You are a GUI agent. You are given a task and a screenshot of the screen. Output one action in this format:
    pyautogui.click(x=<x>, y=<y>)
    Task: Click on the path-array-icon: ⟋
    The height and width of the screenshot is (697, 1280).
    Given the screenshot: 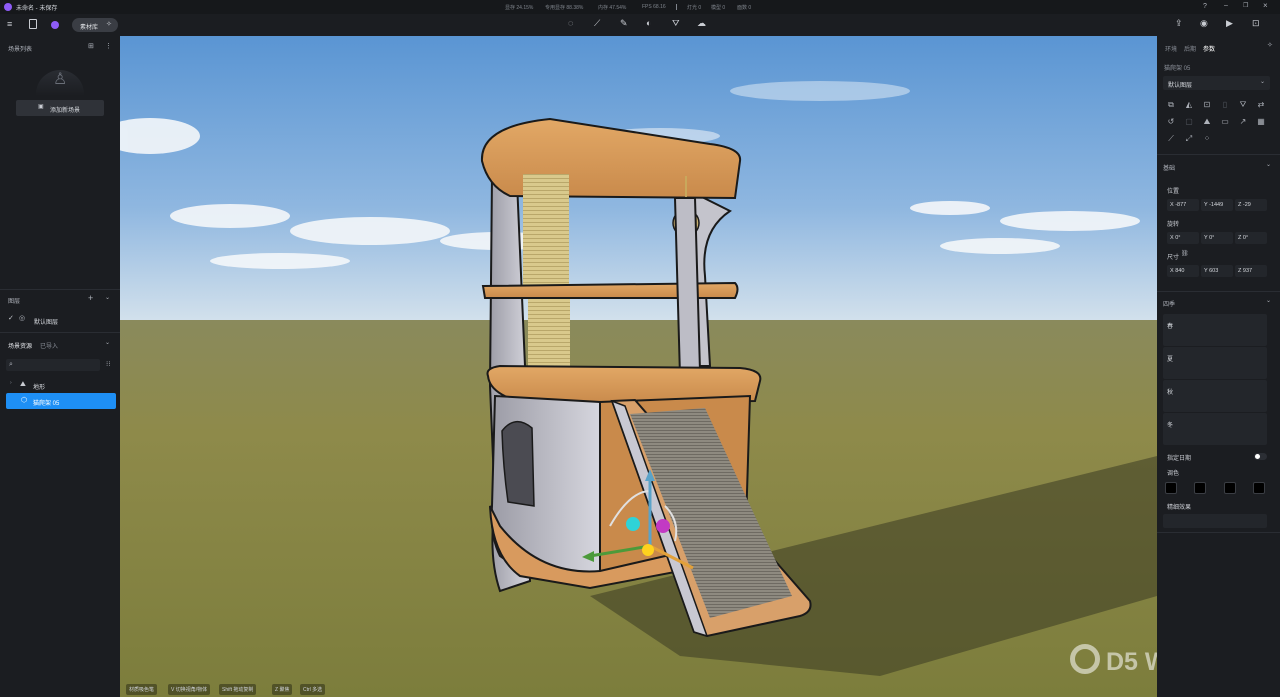 What is the action you would take?
    pyautogui.click(x=1171, y=139)
    